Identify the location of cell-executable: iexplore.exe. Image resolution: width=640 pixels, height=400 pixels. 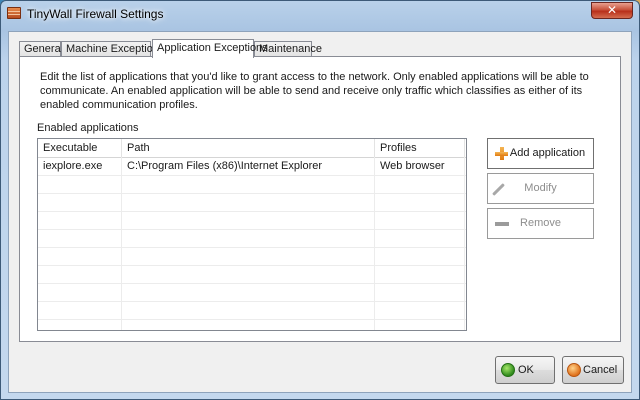
(73, 166).